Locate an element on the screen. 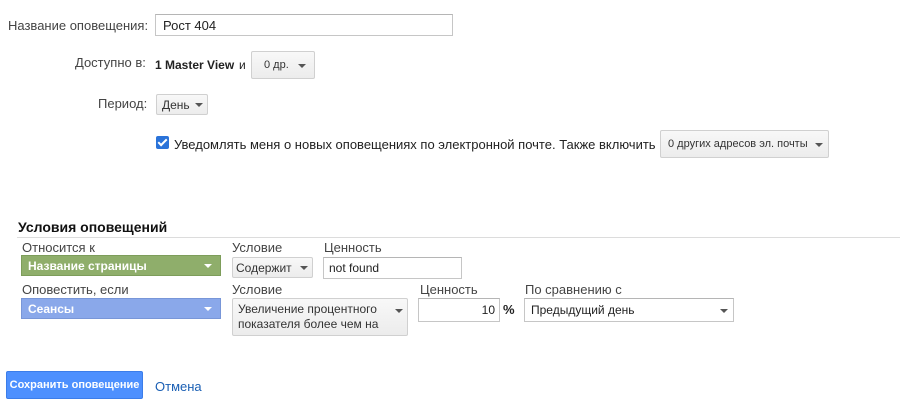 The image size is (900, 414). condition-value-2-line2: показателя более чем на is located at coordinates (308, 324).